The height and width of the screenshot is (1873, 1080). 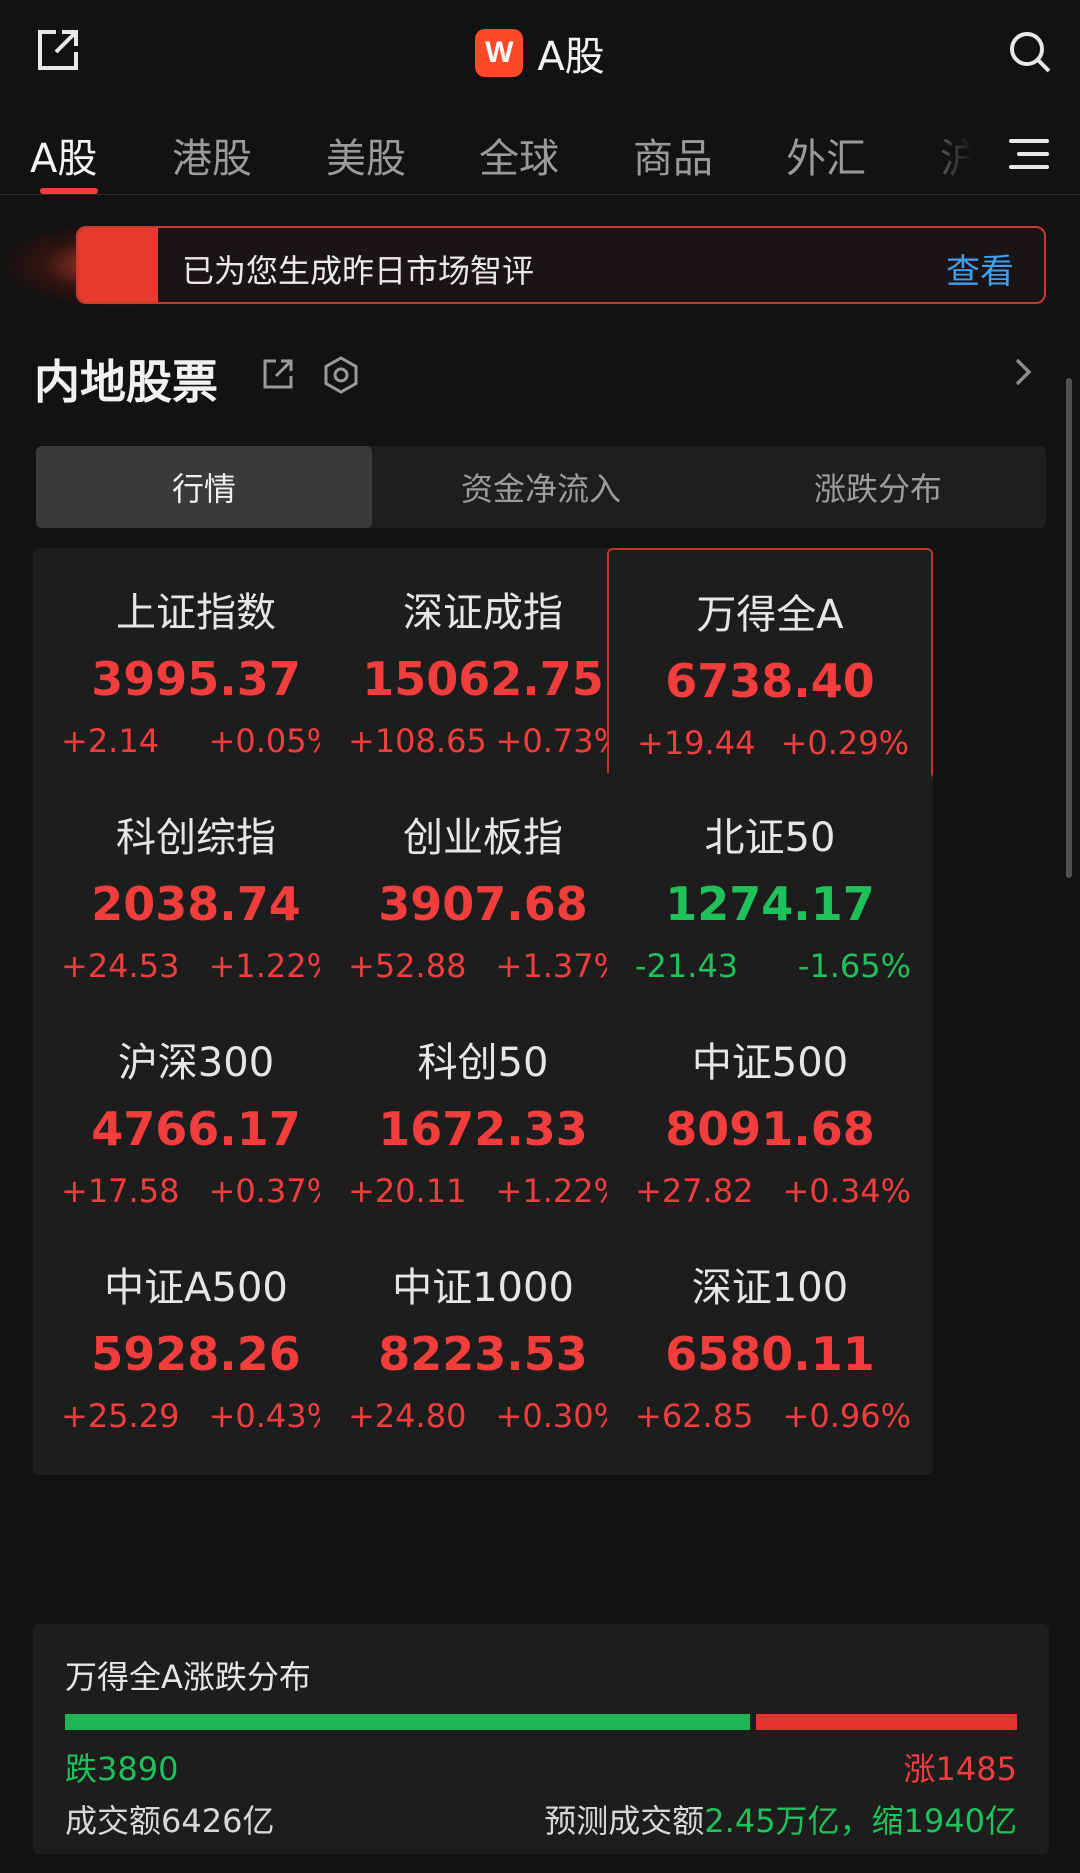 What do you see at coordinates (196, 1063) in the screenshot?
I see `index-name: 沪深300` at bounding box center [196, 1063].